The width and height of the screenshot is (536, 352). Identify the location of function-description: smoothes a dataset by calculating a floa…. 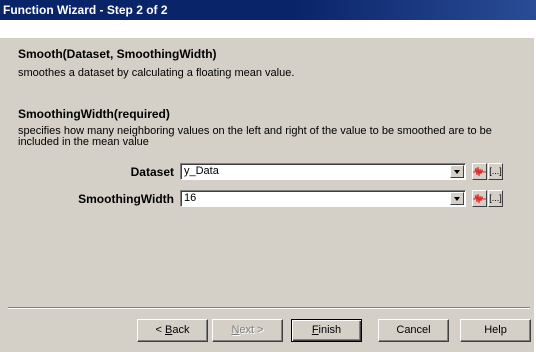
(156, 73).